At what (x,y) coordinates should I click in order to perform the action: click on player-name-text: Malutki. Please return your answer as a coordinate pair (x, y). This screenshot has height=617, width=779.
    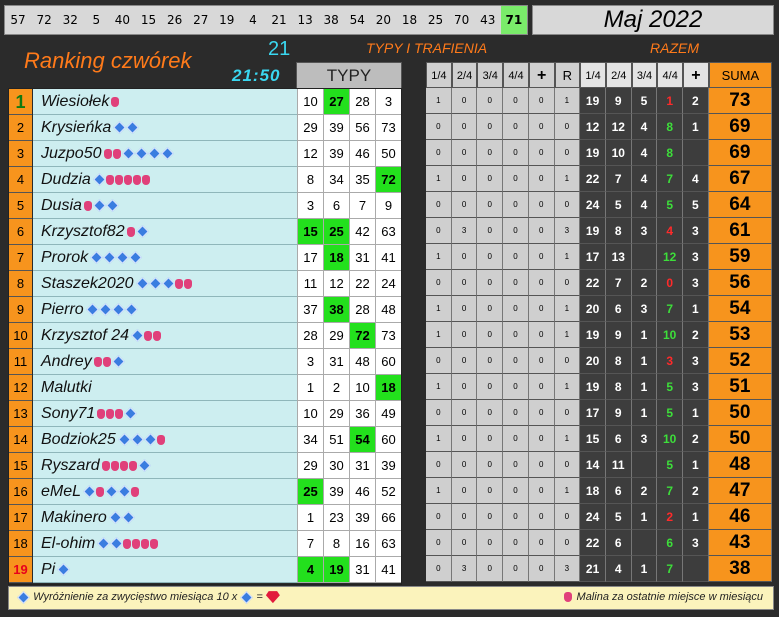
    Looking at the image, I should click on (66, 387).